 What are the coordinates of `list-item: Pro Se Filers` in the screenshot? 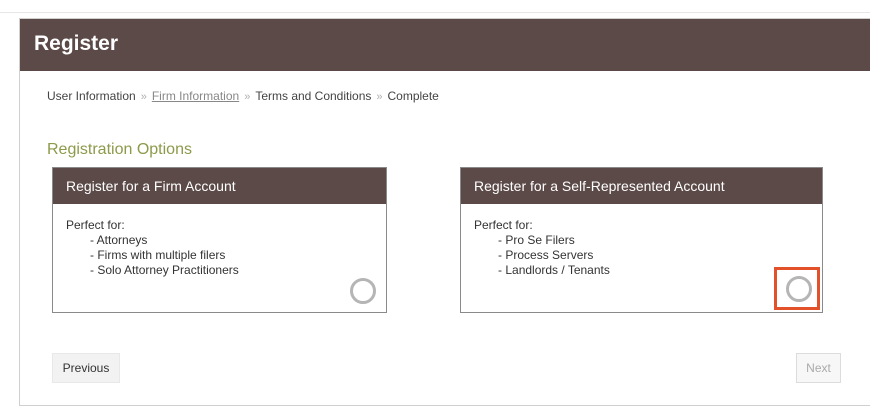 It's located at (660, 240).